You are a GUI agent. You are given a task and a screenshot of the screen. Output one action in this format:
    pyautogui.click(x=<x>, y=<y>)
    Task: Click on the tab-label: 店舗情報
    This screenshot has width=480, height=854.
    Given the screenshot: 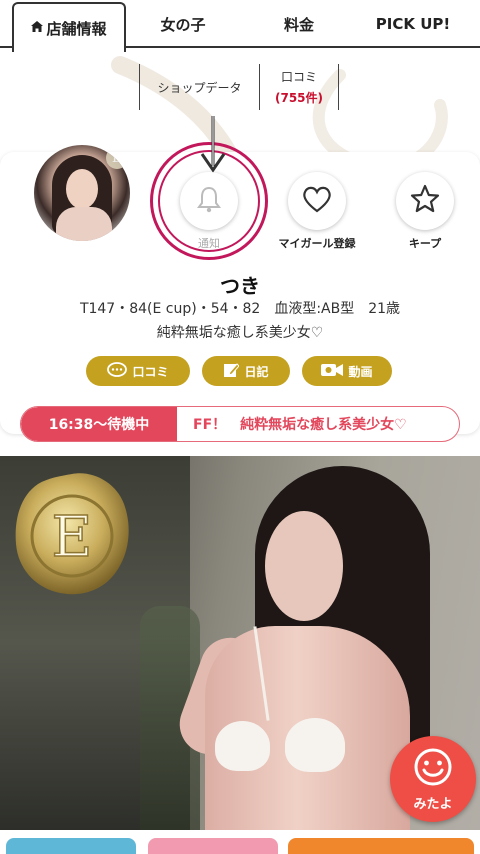 What is the action you would take?
    pyautogui.click(x=76, y=28)
    